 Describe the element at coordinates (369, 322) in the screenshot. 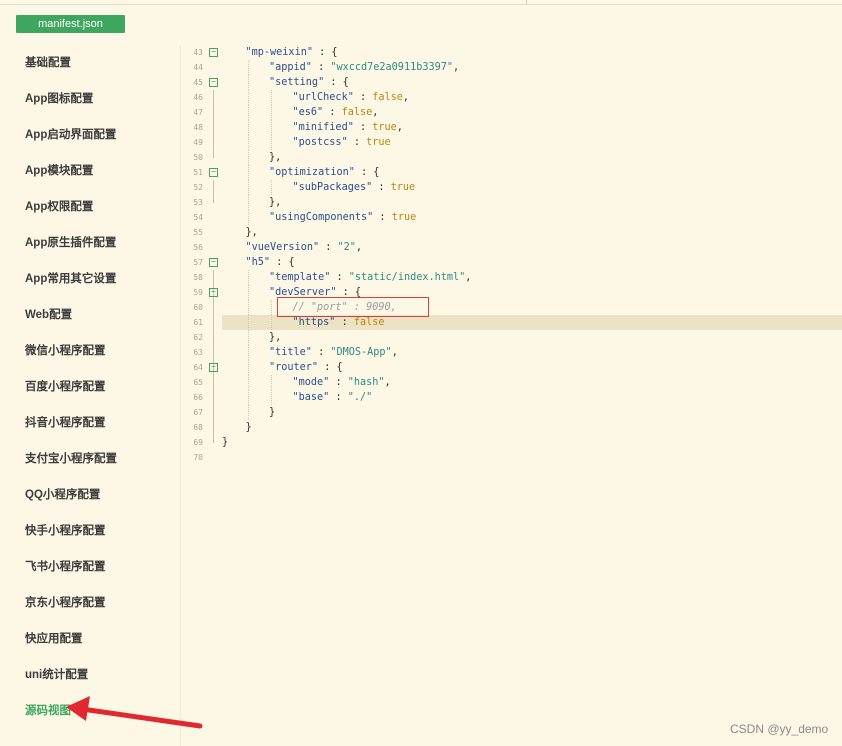

I see `code-token: false` at that location.